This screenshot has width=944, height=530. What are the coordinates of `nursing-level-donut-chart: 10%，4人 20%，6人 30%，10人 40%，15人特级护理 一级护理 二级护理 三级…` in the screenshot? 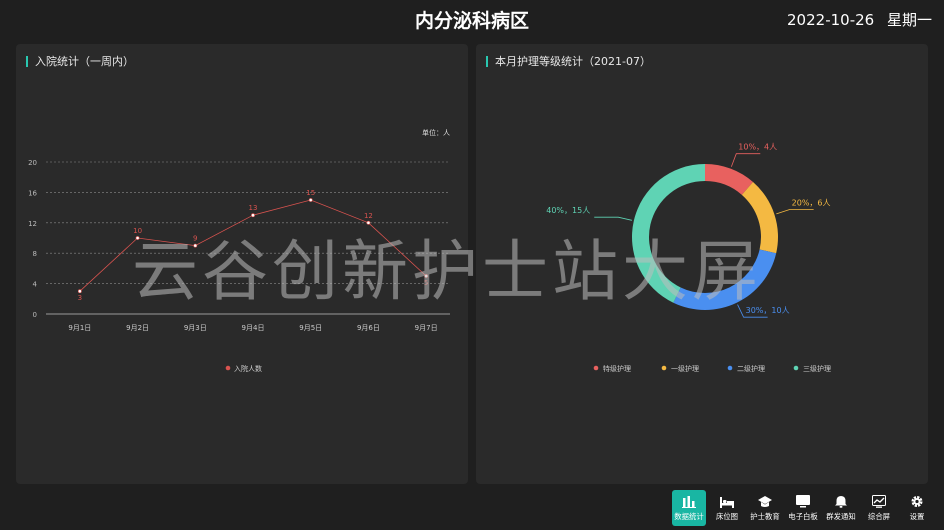 It's located at (688, 258).